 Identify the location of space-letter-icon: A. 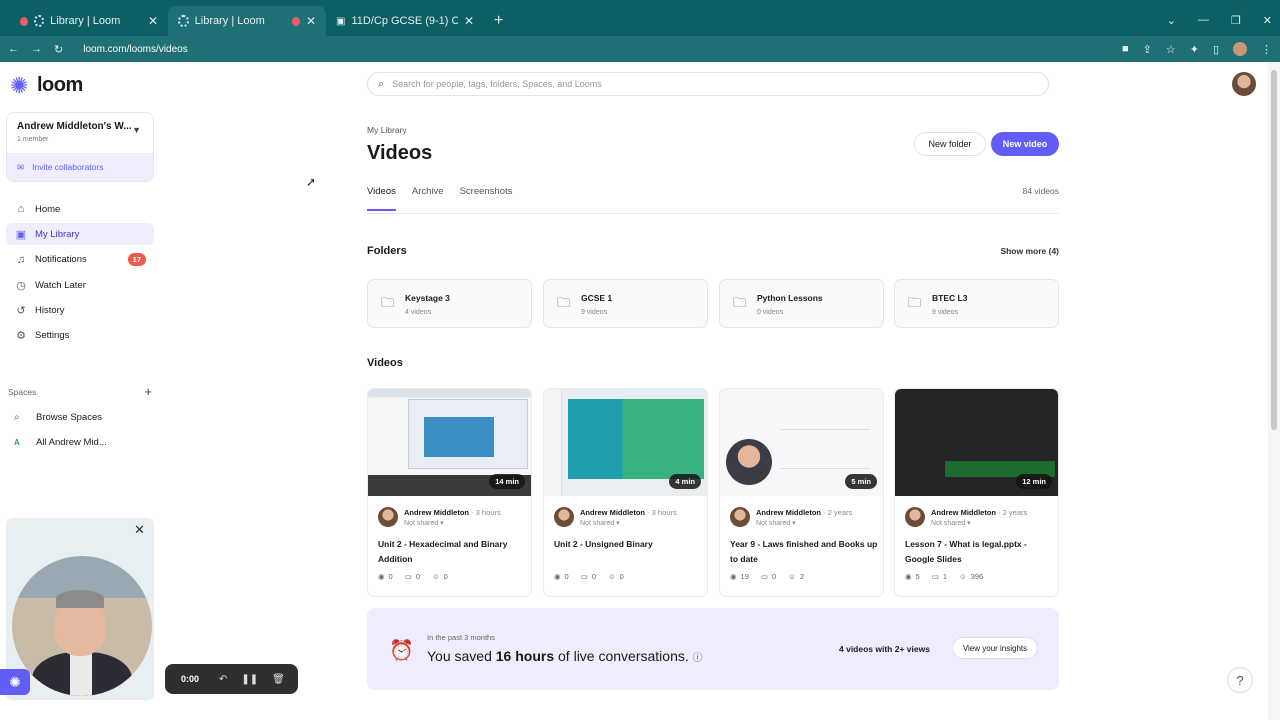
(17, 442).